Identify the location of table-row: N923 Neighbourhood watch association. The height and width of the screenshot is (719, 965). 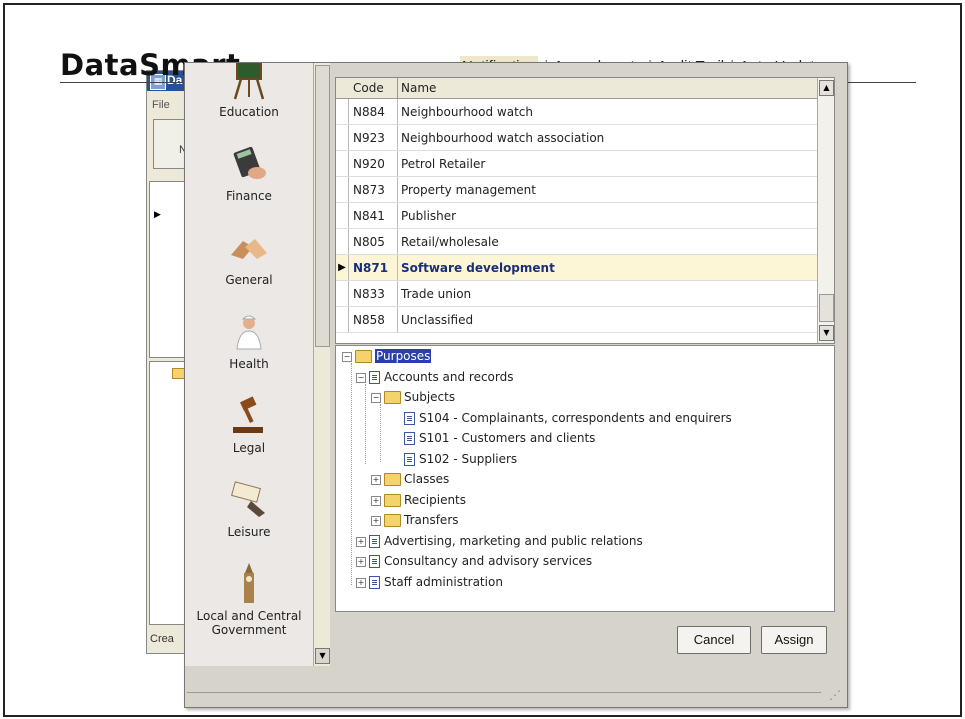
(577, 138).